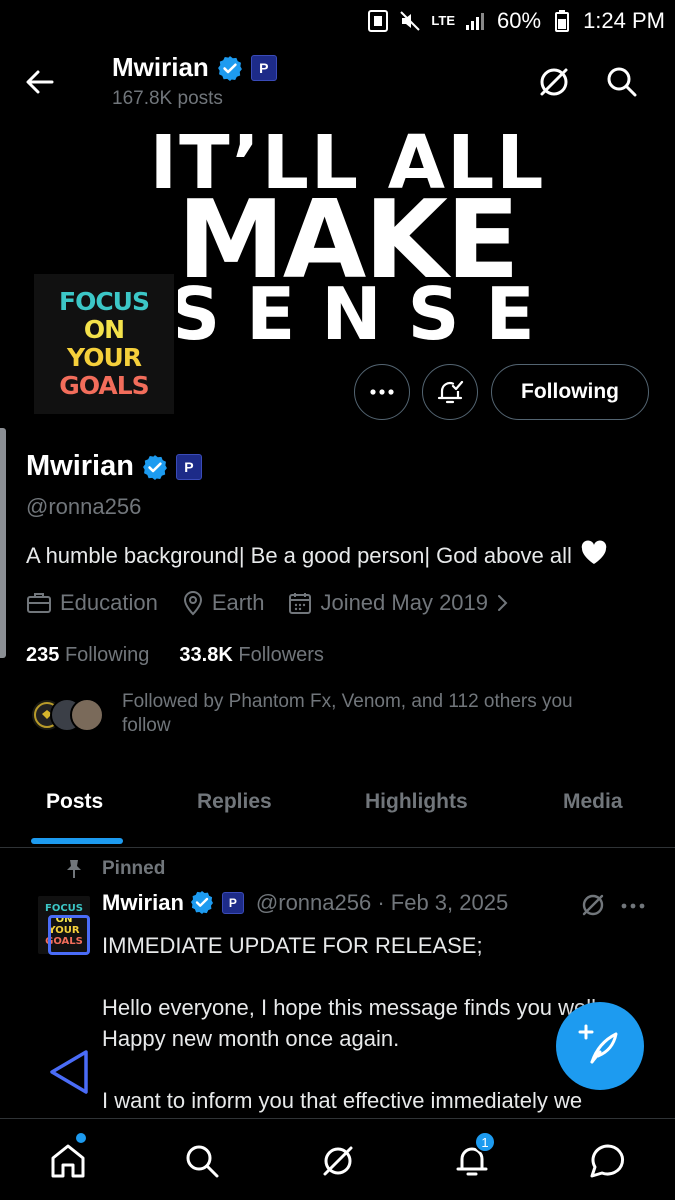 The width and height of the screenshot is (675, 1200). Describe the element at coordinates (104, 357) in the screenshot. I see `avatar-text-line: YOUR` at that location.